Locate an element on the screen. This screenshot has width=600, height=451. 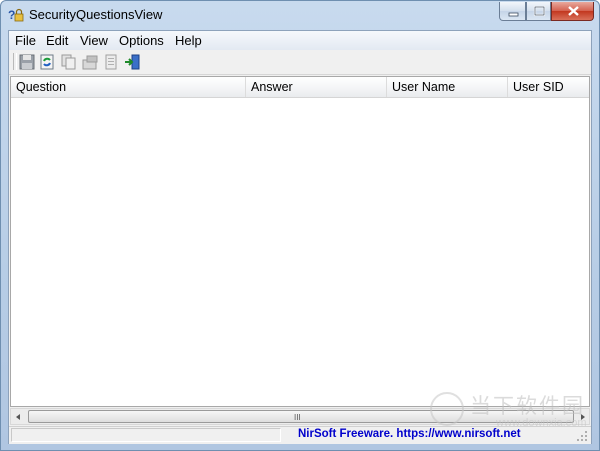
minimize-button is located at coordinates (512, 11).